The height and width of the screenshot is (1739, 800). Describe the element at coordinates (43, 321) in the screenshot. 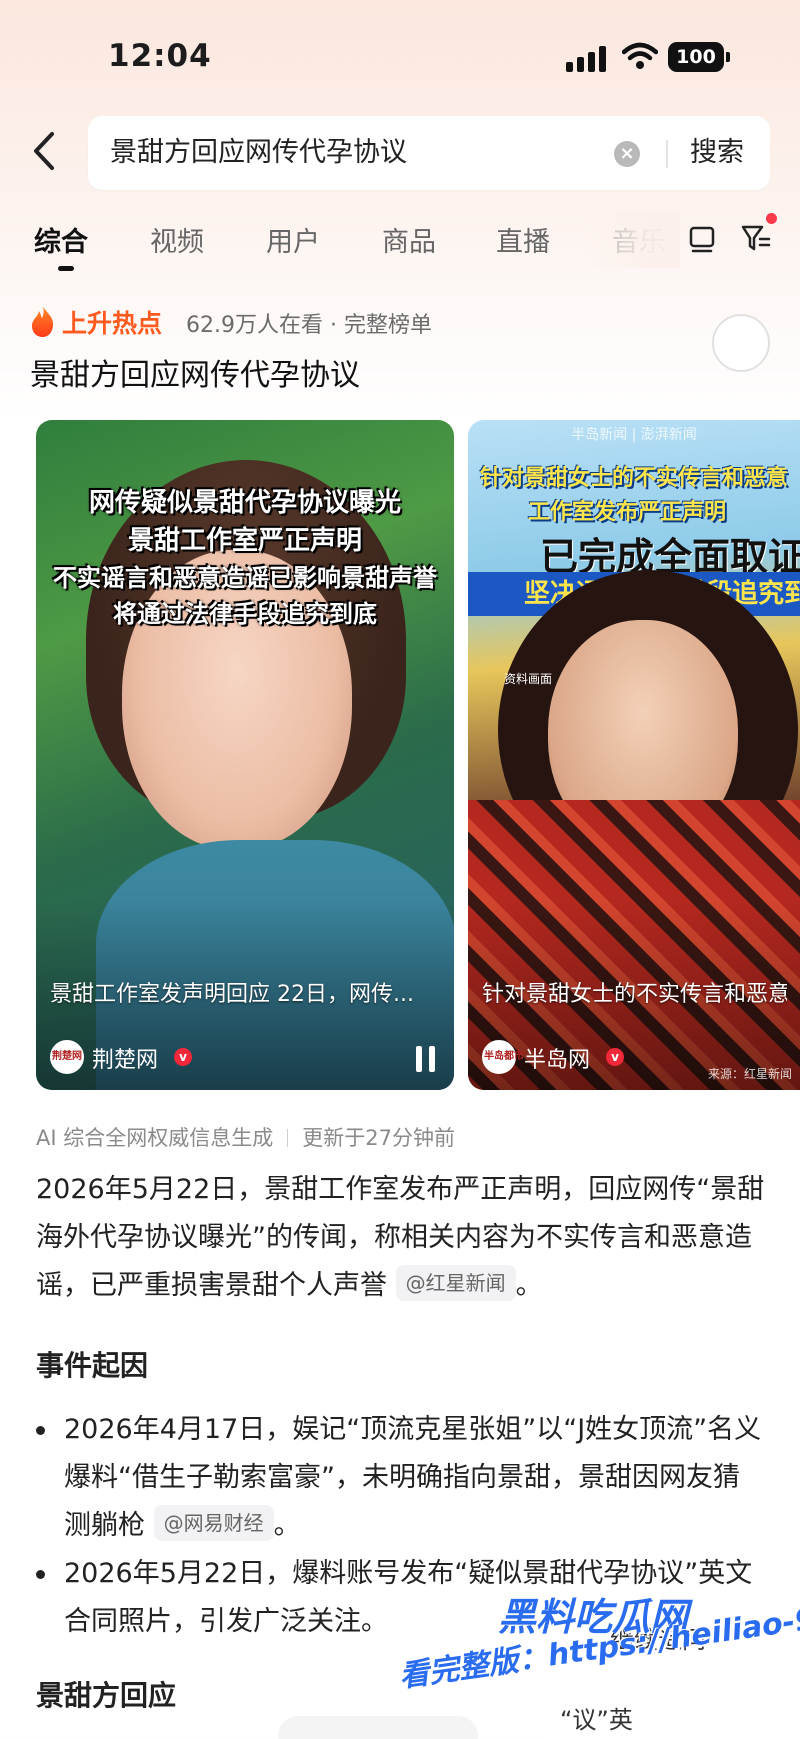

I see `fire-icon` at that location.